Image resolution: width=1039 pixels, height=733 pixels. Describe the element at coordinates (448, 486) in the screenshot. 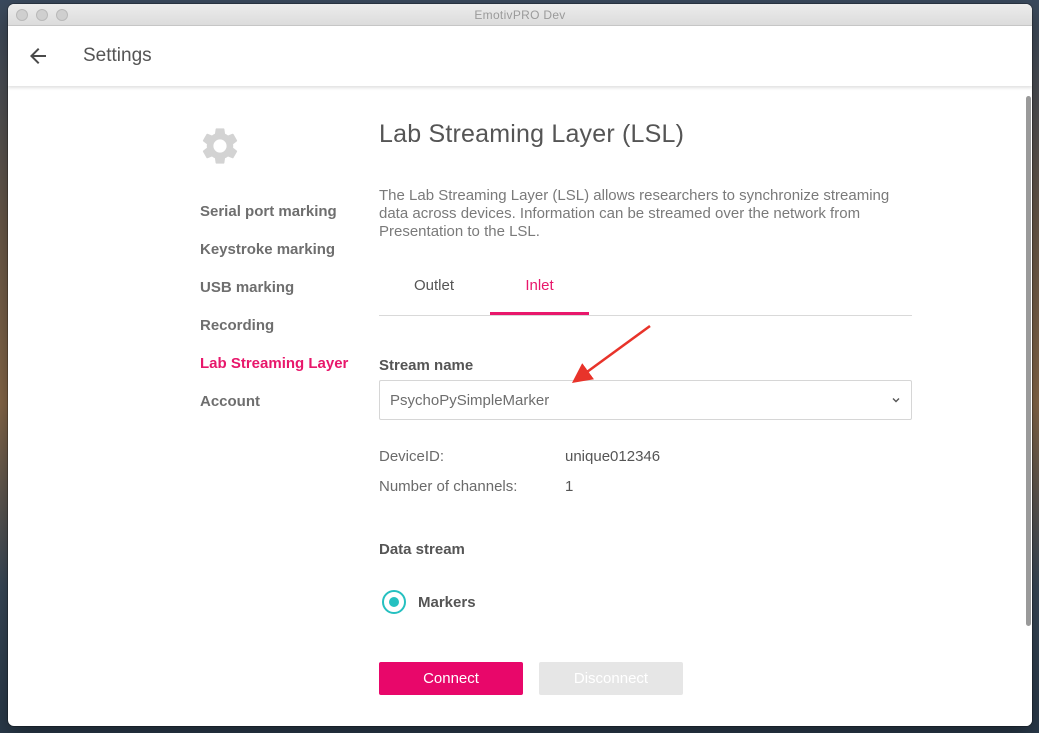

I see `channels-label: Number of channels:` at that location.